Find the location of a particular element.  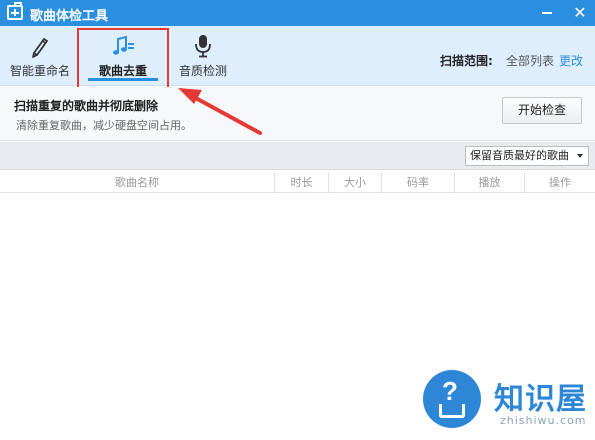

minimize-icon is located at coordinates (547, 13).